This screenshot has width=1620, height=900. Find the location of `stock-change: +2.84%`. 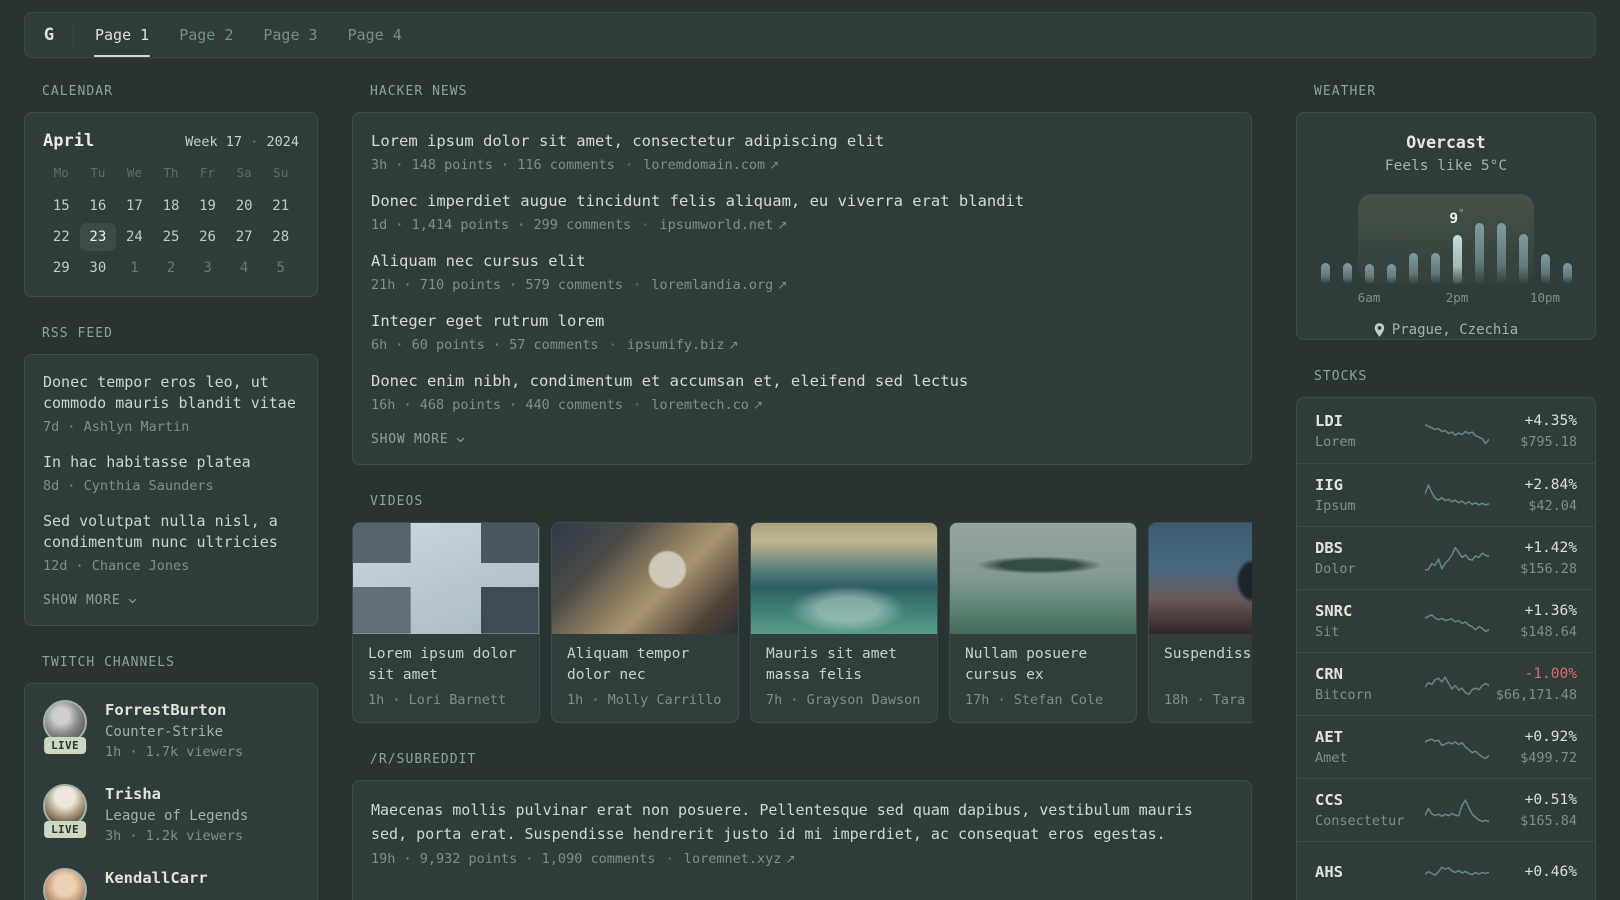

stock-change: +2.84% is located at coordinates (1550, 484).